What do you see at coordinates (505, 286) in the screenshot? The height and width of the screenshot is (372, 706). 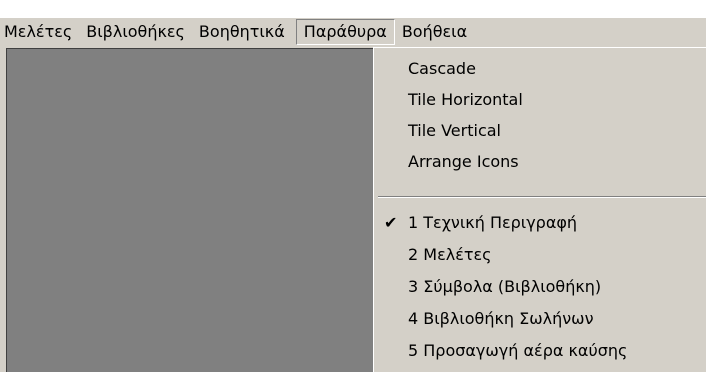 I see `window-3-label: 3 Σύμβολα (Βιβλιοθήκη)` at bounding box center [505, 286].